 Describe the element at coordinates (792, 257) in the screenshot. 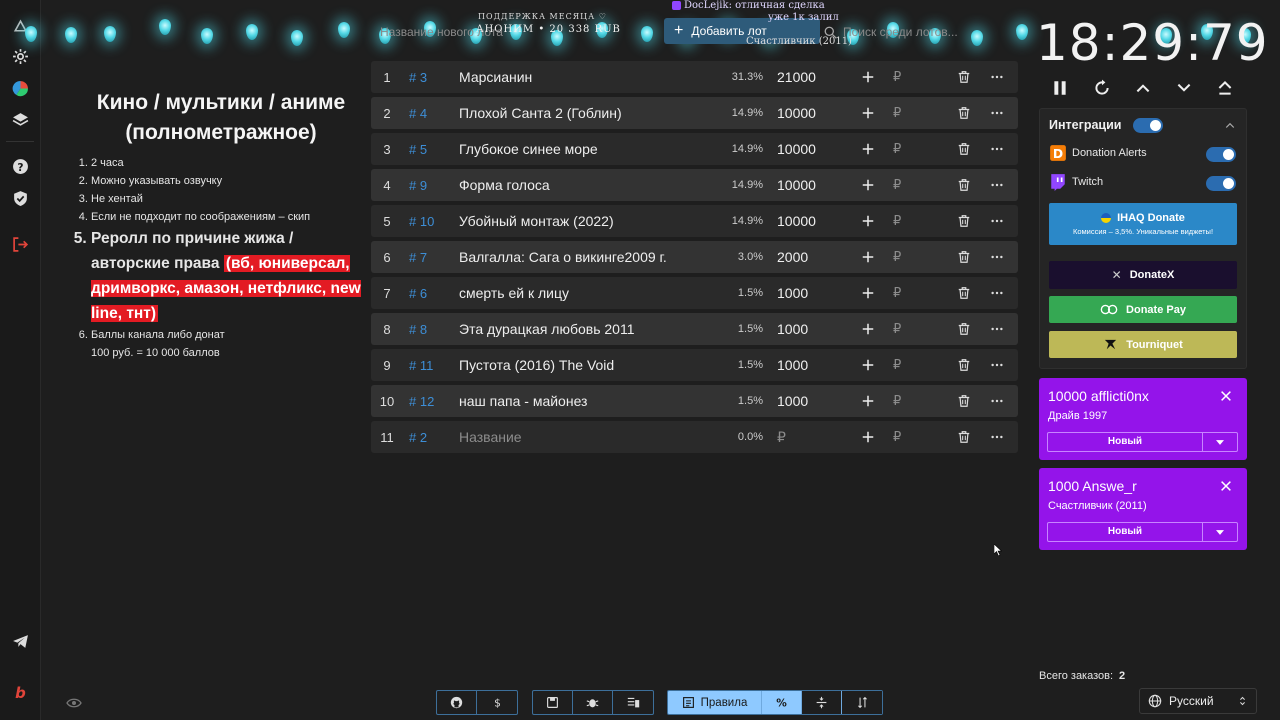

I see `lot-amount-input: 2000` at that location.